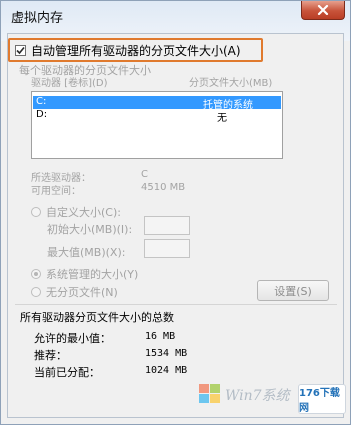 Image resolution: width=351 pixels, height=425 pixels. What do you see at coordinates (67, 372) in the screenshot?
I see `current-allocated-label: 当前已分配：` at bounding box center [67, 372].